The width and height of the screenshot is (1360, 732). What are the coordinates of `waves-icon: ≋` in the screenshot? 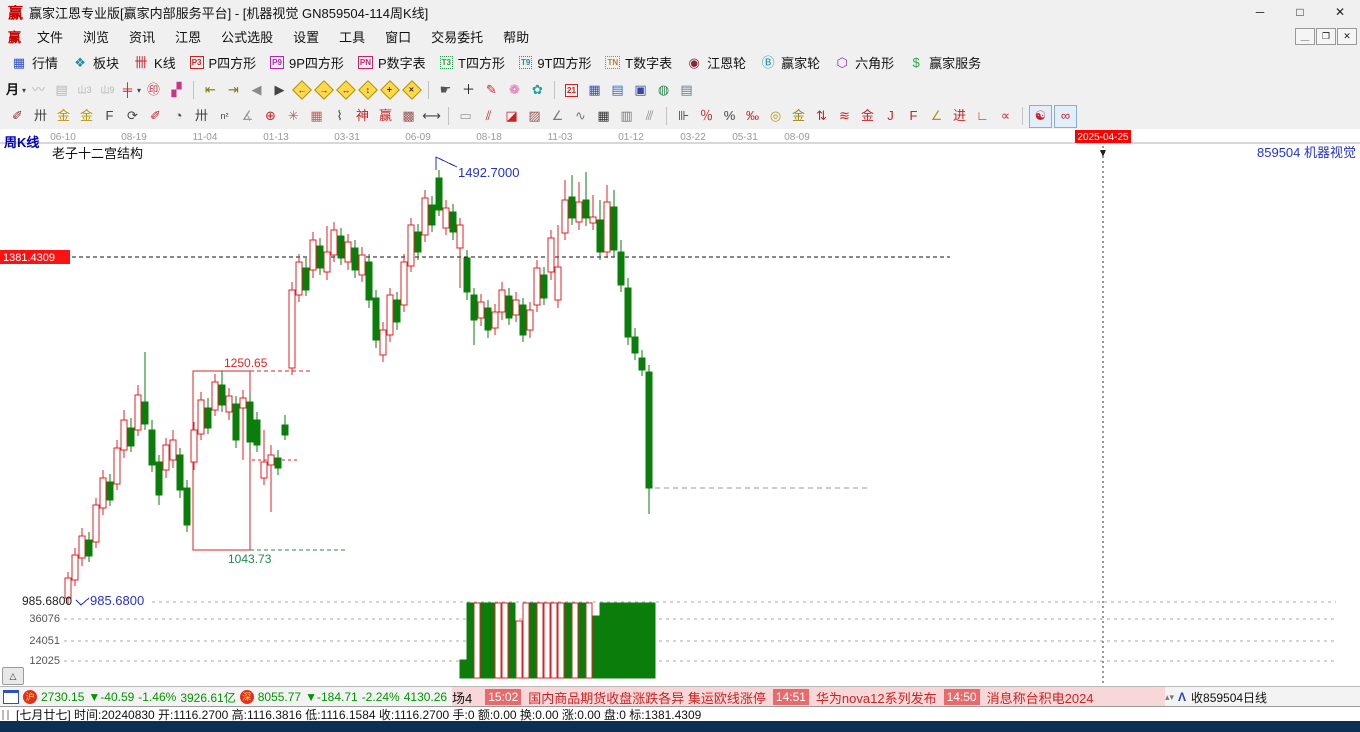 It's located at (844, 116).